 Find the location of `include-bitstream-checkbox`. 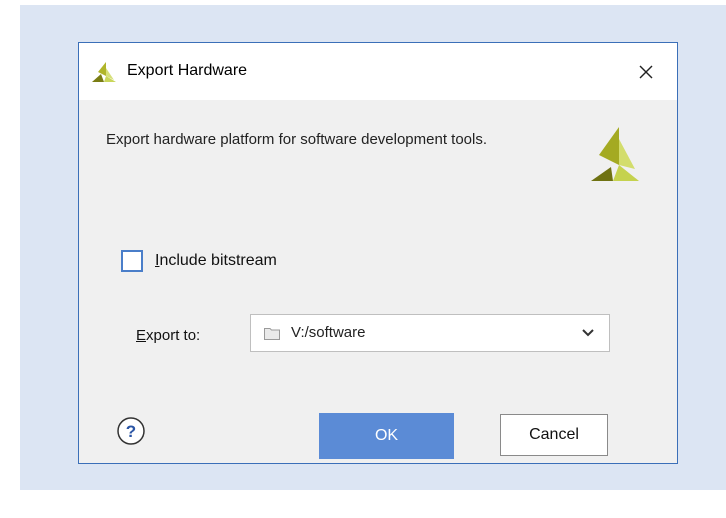

include-bitstream-checkbox is located at coordinates (132, 261).